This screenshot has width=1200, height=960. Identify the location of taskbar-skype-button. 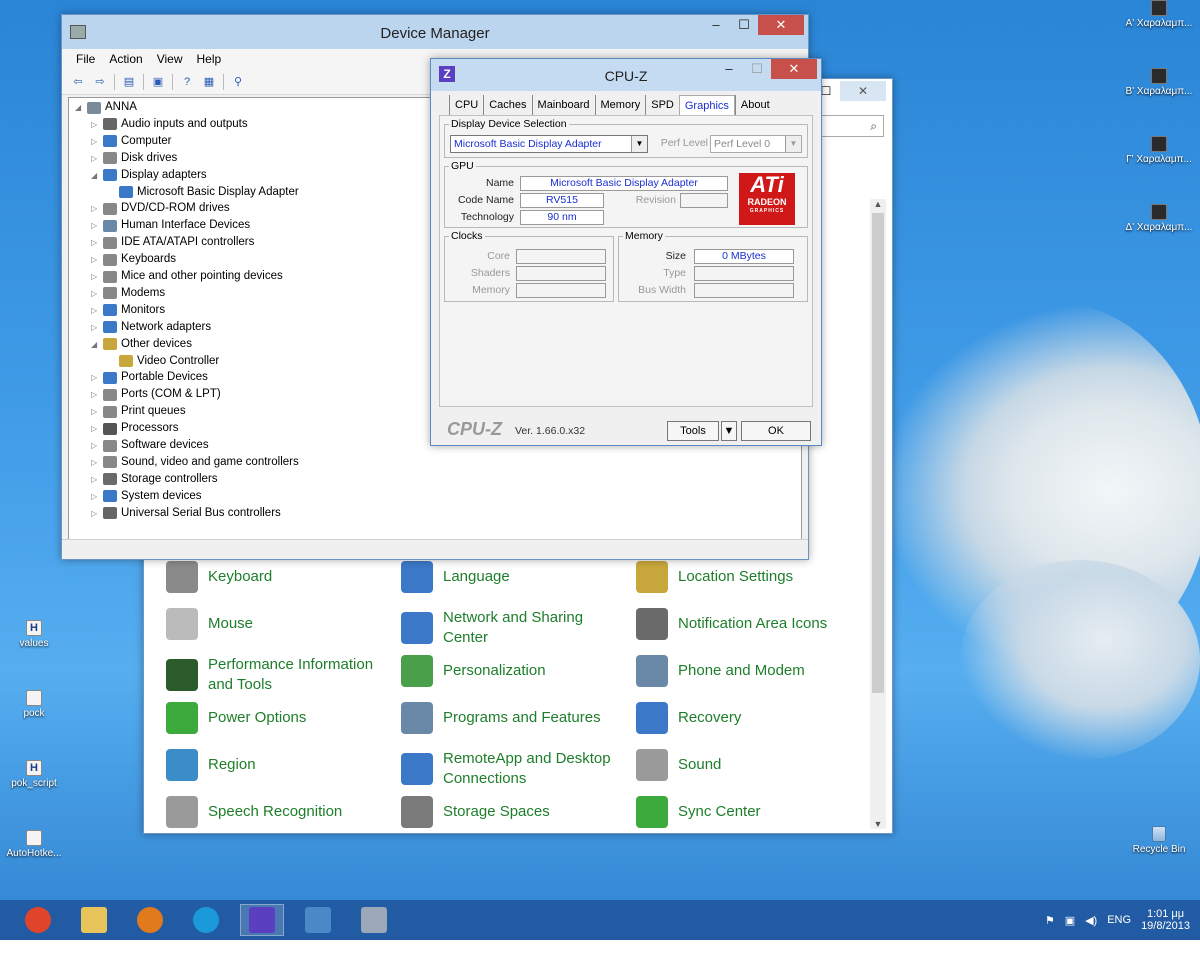
(206, 920).